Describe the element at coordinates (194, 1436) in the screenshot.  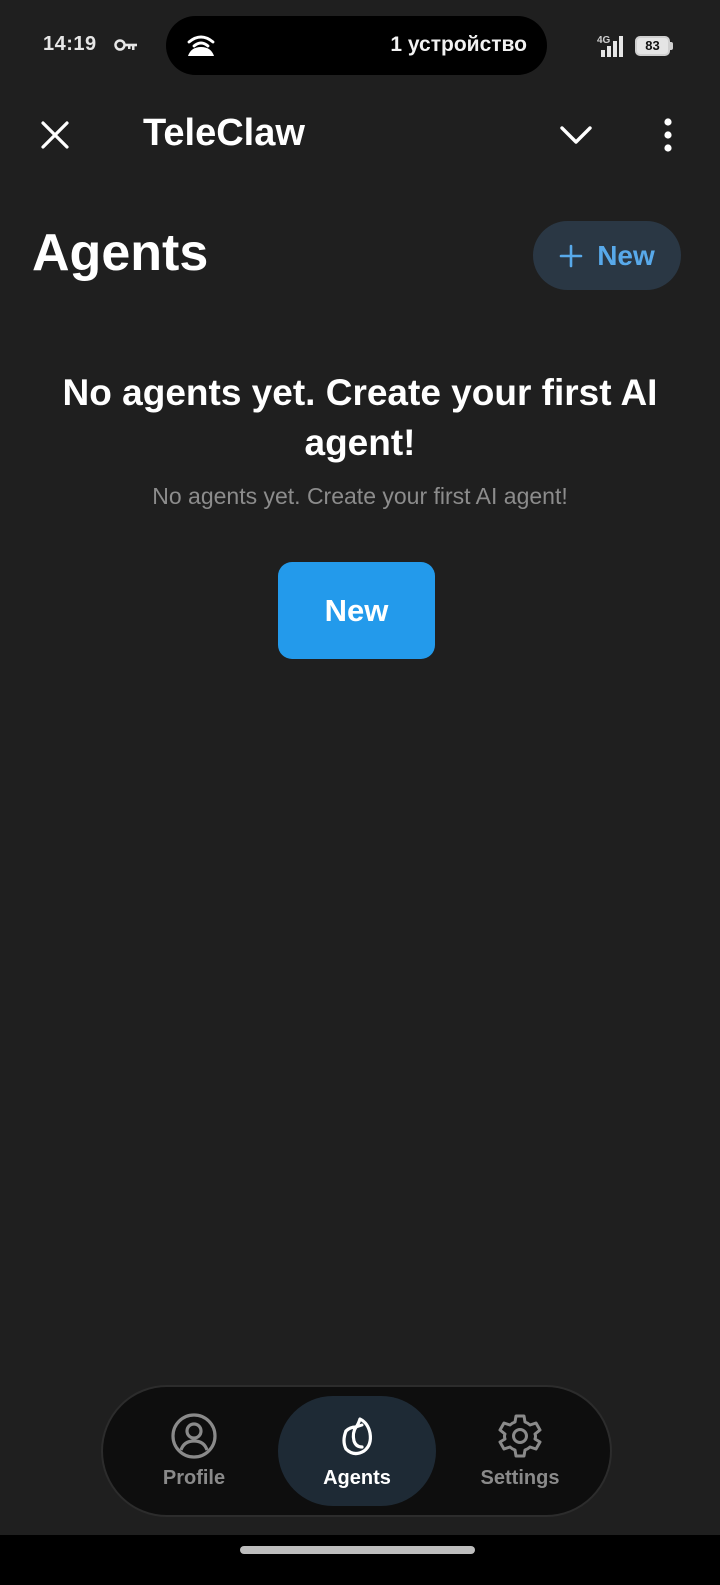
I see `profile-icon` at that location.